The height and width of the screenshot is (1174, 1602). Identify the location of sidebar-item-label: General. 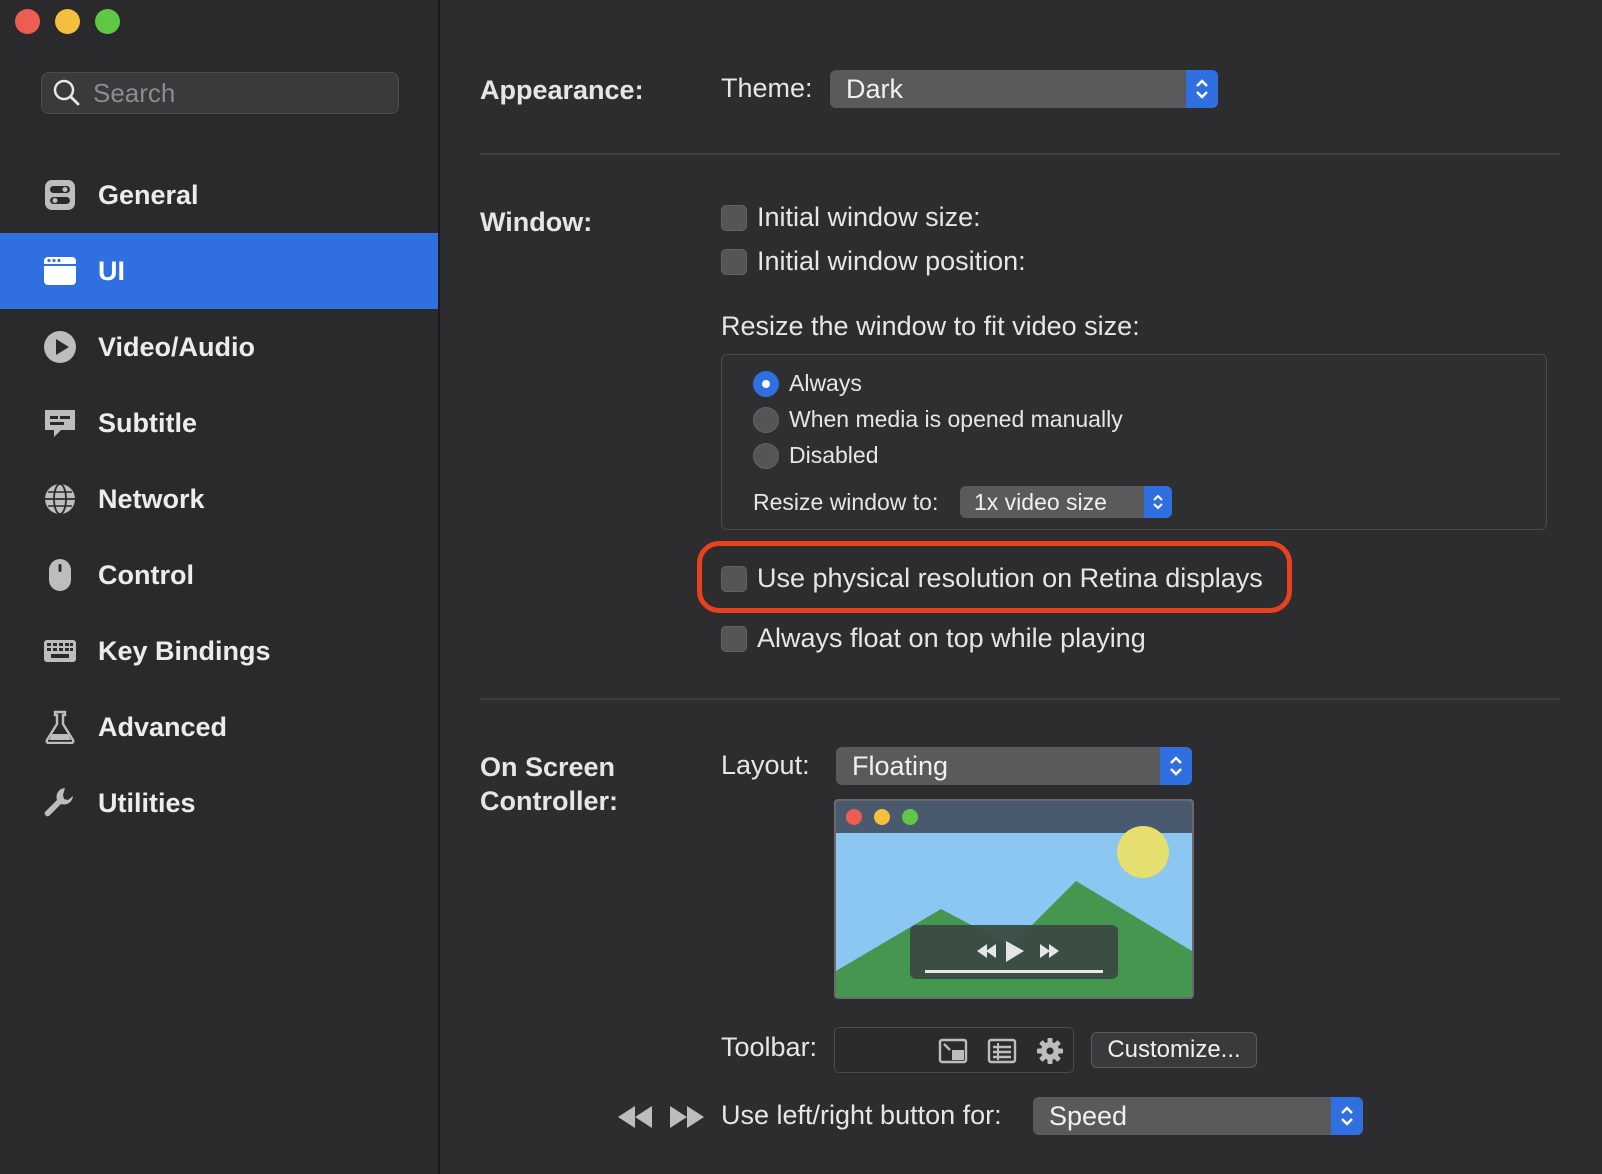
(148, 194).